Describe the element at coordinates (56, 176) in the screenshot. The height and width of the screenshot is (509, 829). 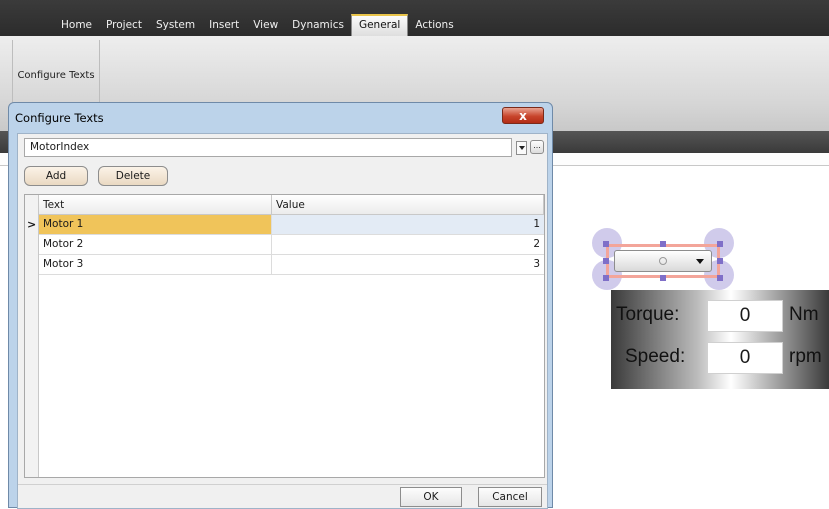
I see `add-button: Add` at that location.